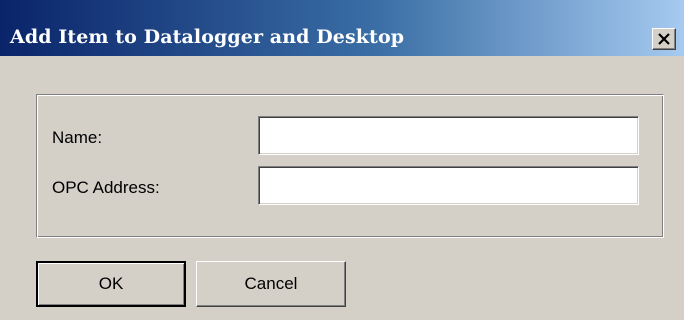 The height and width of the screenshot is (320, 684). What do you see at coordinates (106, 187) in the screenshot?
I see `opc-address-label: OPC Address:` at bounding box center [106, 187].